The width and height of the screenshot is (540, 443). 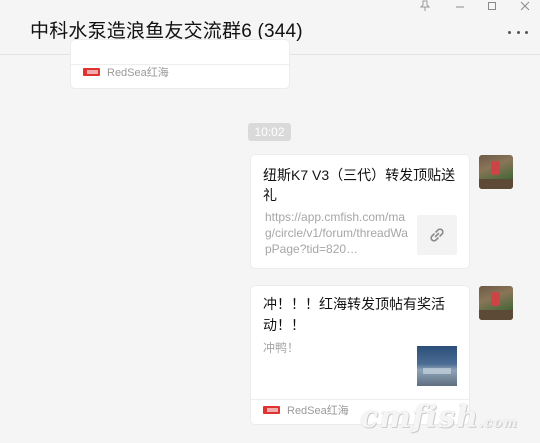 I want to click on minimize-icon, so click(x=460, y=7).